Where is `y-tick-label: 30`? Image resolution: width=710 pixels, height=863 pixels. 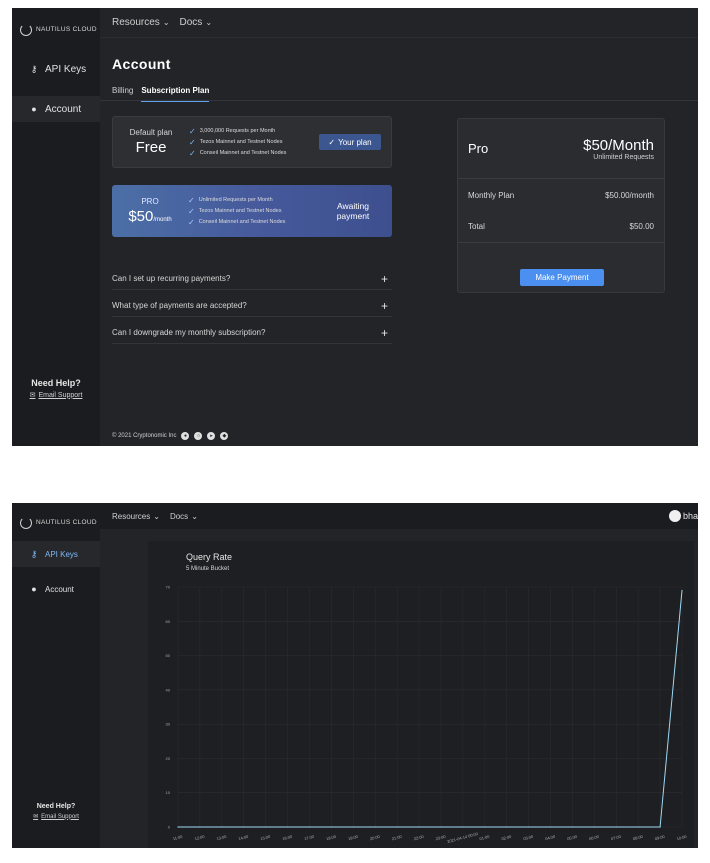 y-tick-label: 30 is located at coordinates (168, 724).